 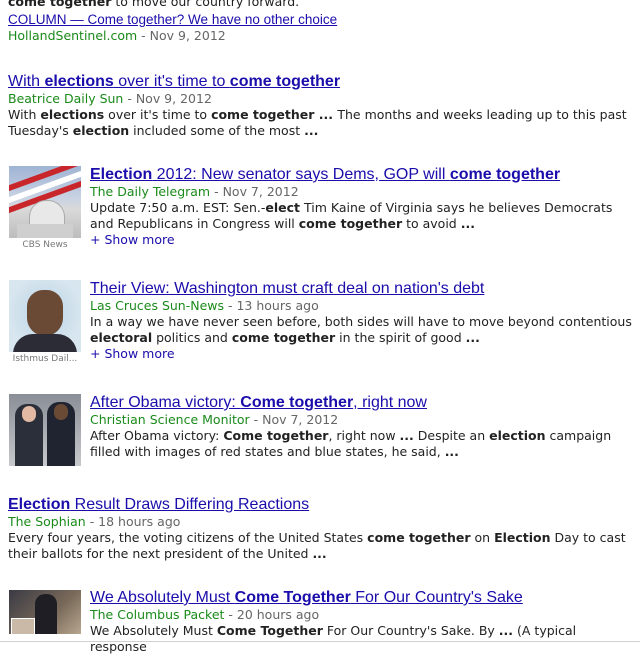 What do you see at coordinates (133, 521) in the screenshot?
I see `result-date: - 18 hours ago` at bounding box center [133, 521].